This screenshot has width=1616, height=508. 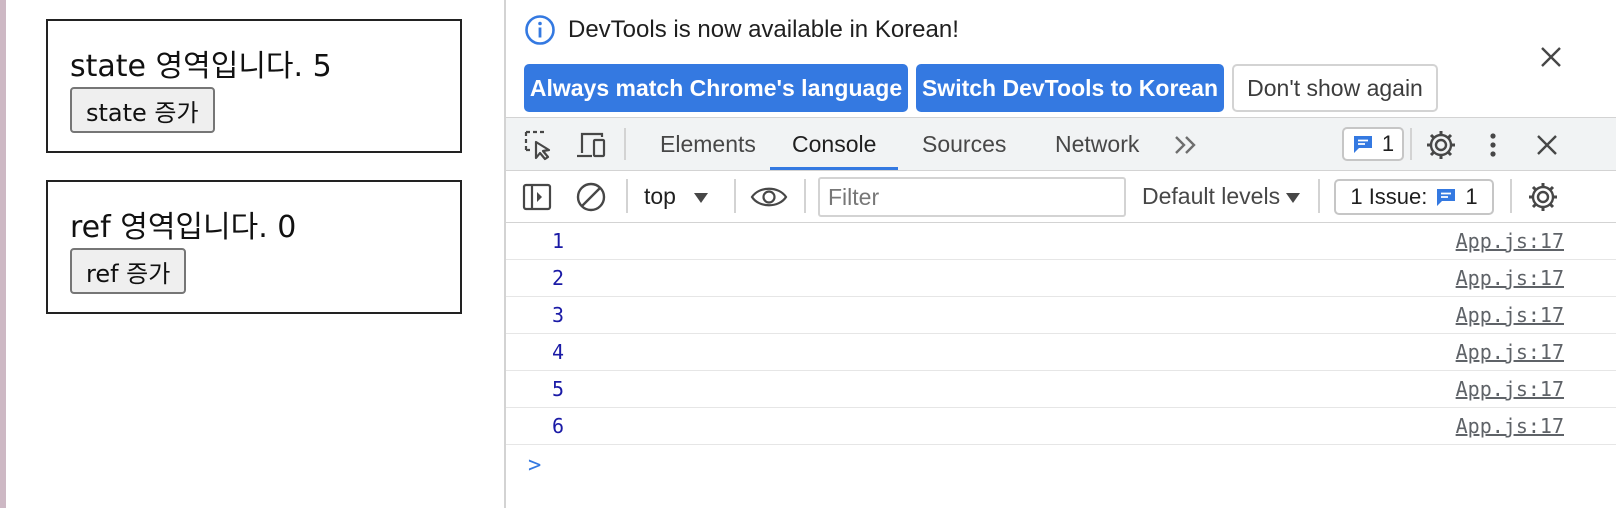 What do you see at coordinates (558, 352) in the screenshot?
I see `log-value: 4` at bounding box center [558, 352].